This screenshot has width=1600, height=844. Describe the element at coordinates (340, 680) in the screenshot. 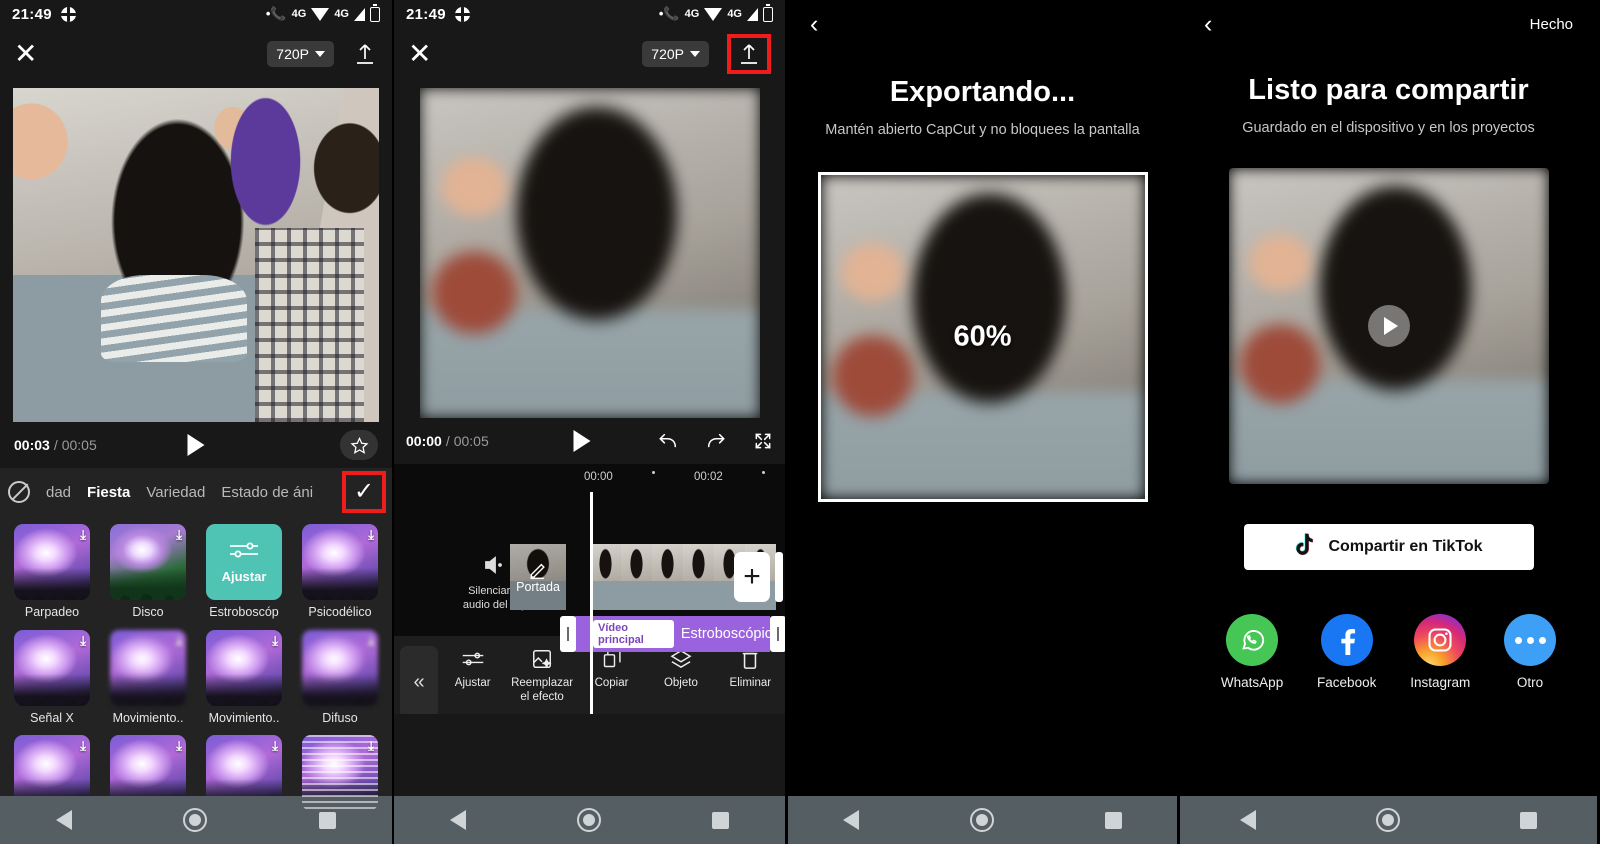

I see `effect-item: ⤓ Difuso` at that location.